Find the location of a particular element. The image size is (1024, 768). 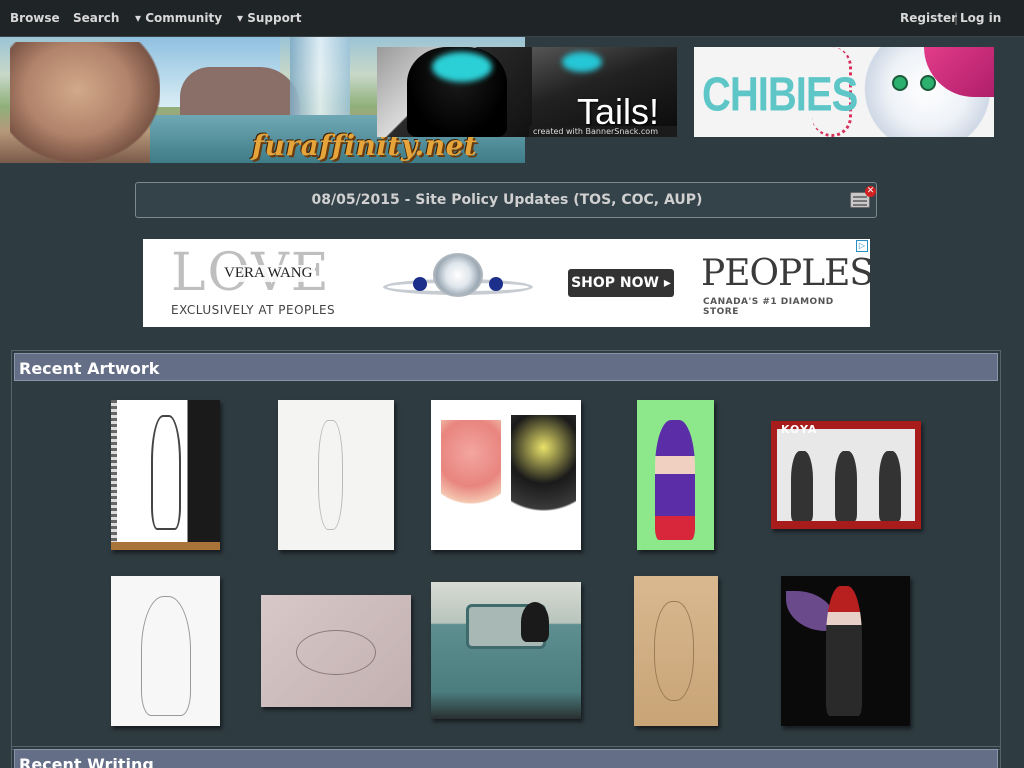

ad-peoples-brand: PEOPLES is located at coordinates (785, 273).